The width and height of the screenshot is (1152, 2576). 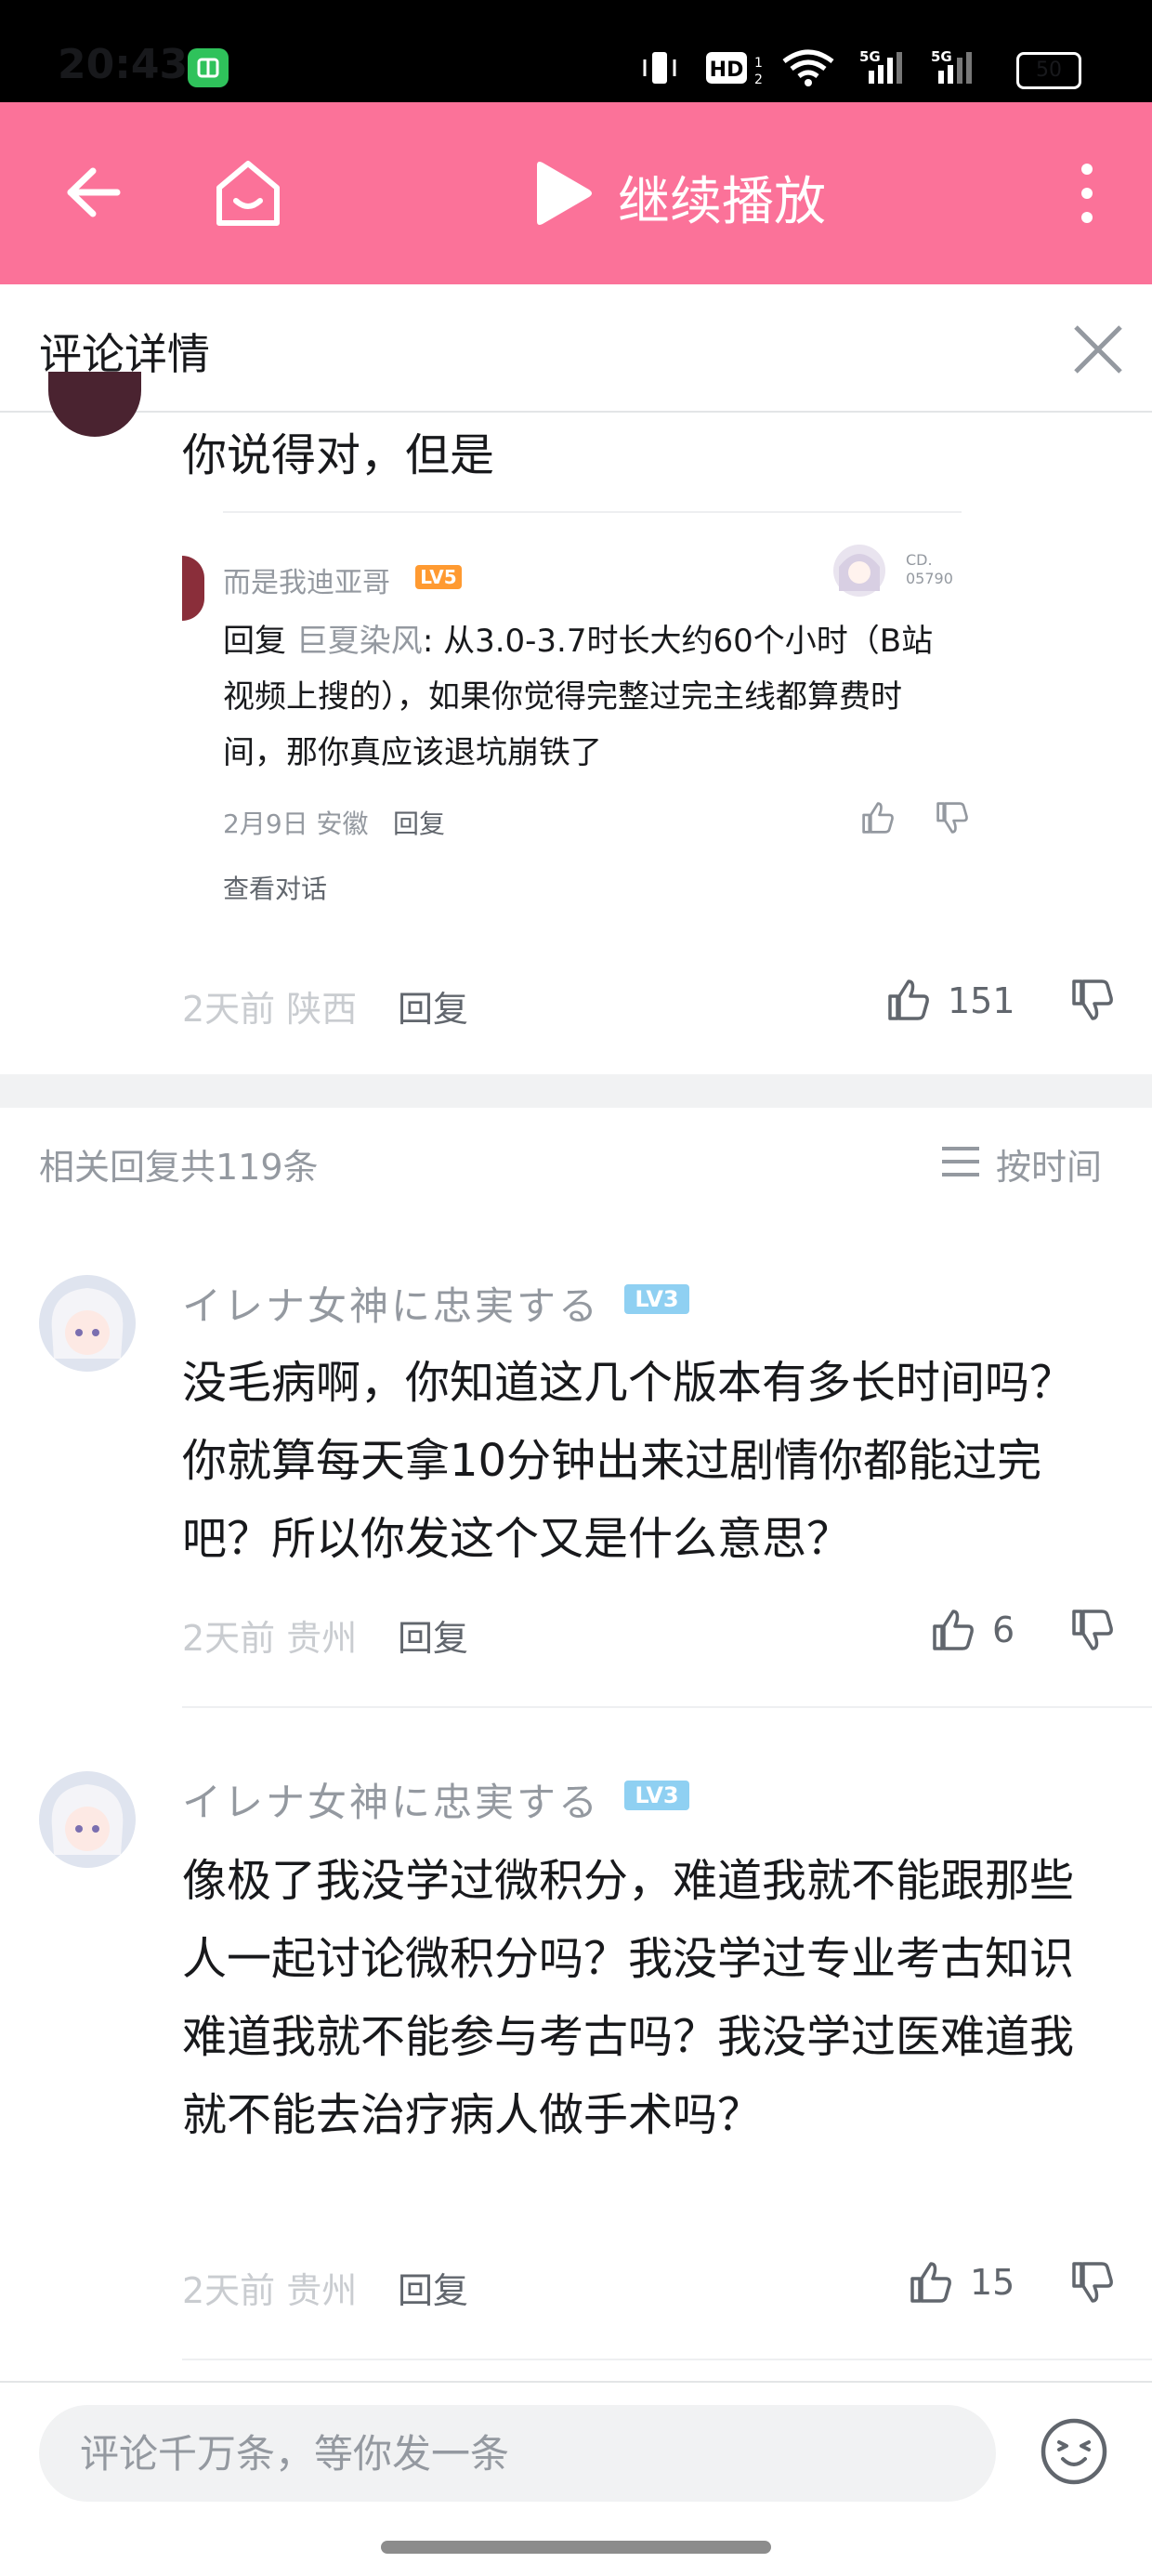 What do you see at coordinates (873, 67) in the screenshot?
I see `signal-1-icon: 5G` at bounding box center [873, 67].